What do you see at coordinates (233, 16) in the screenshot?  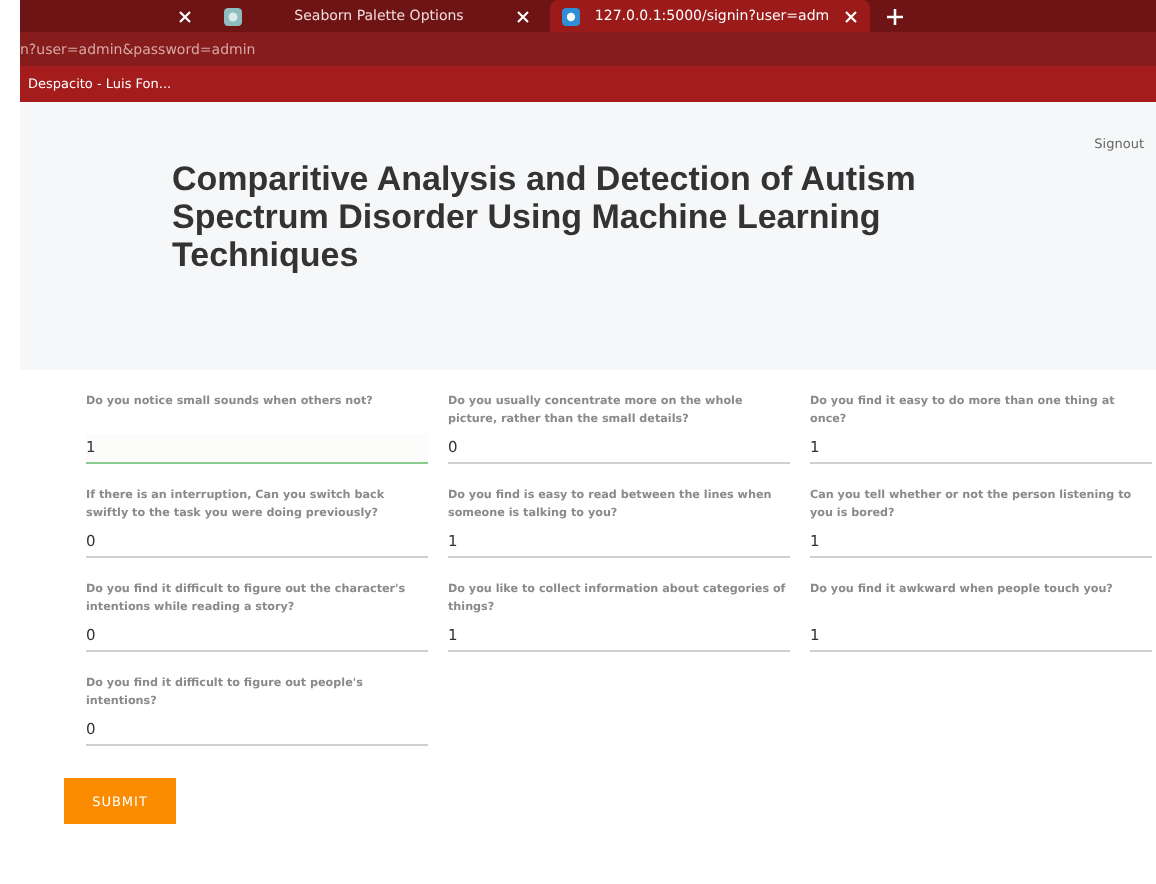 I see `page-icon` at bounding box center [233, 16].